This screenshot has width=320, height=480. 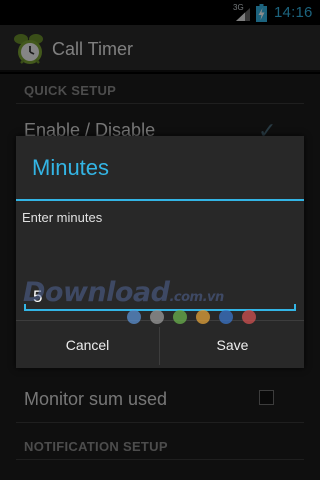 I want to click on download-watermark: Download.com.vn, so click(x=143, y=307).